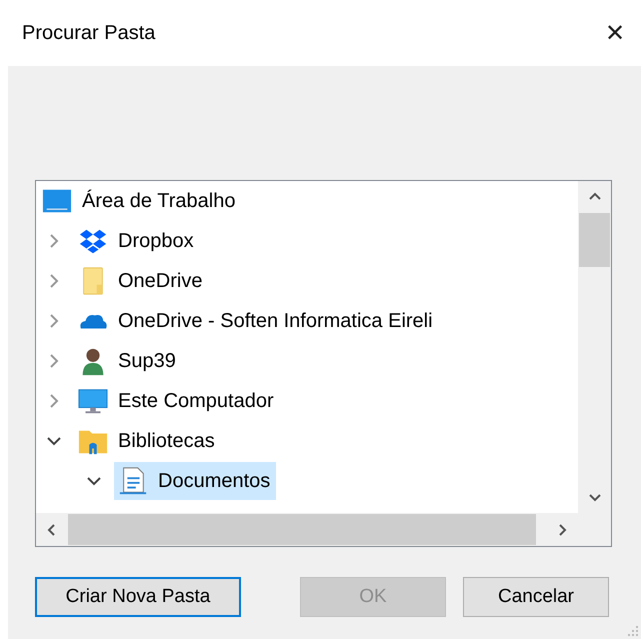 This screenshot has width=641, height=639. Describe the element at coordinates (195, 481) in the screenshot. I see `tree-item: Documentos` at that location.